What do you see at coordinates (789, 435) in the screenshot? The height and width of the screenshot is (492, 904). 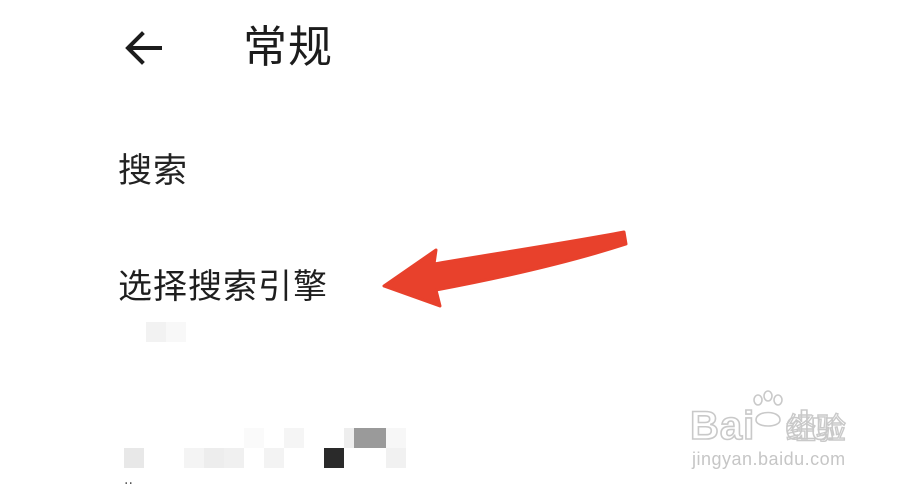 I see `baidu-jingyan-watermark: Bai du 经验 jingyan.baidu.com` at bounding box center [789, 435].